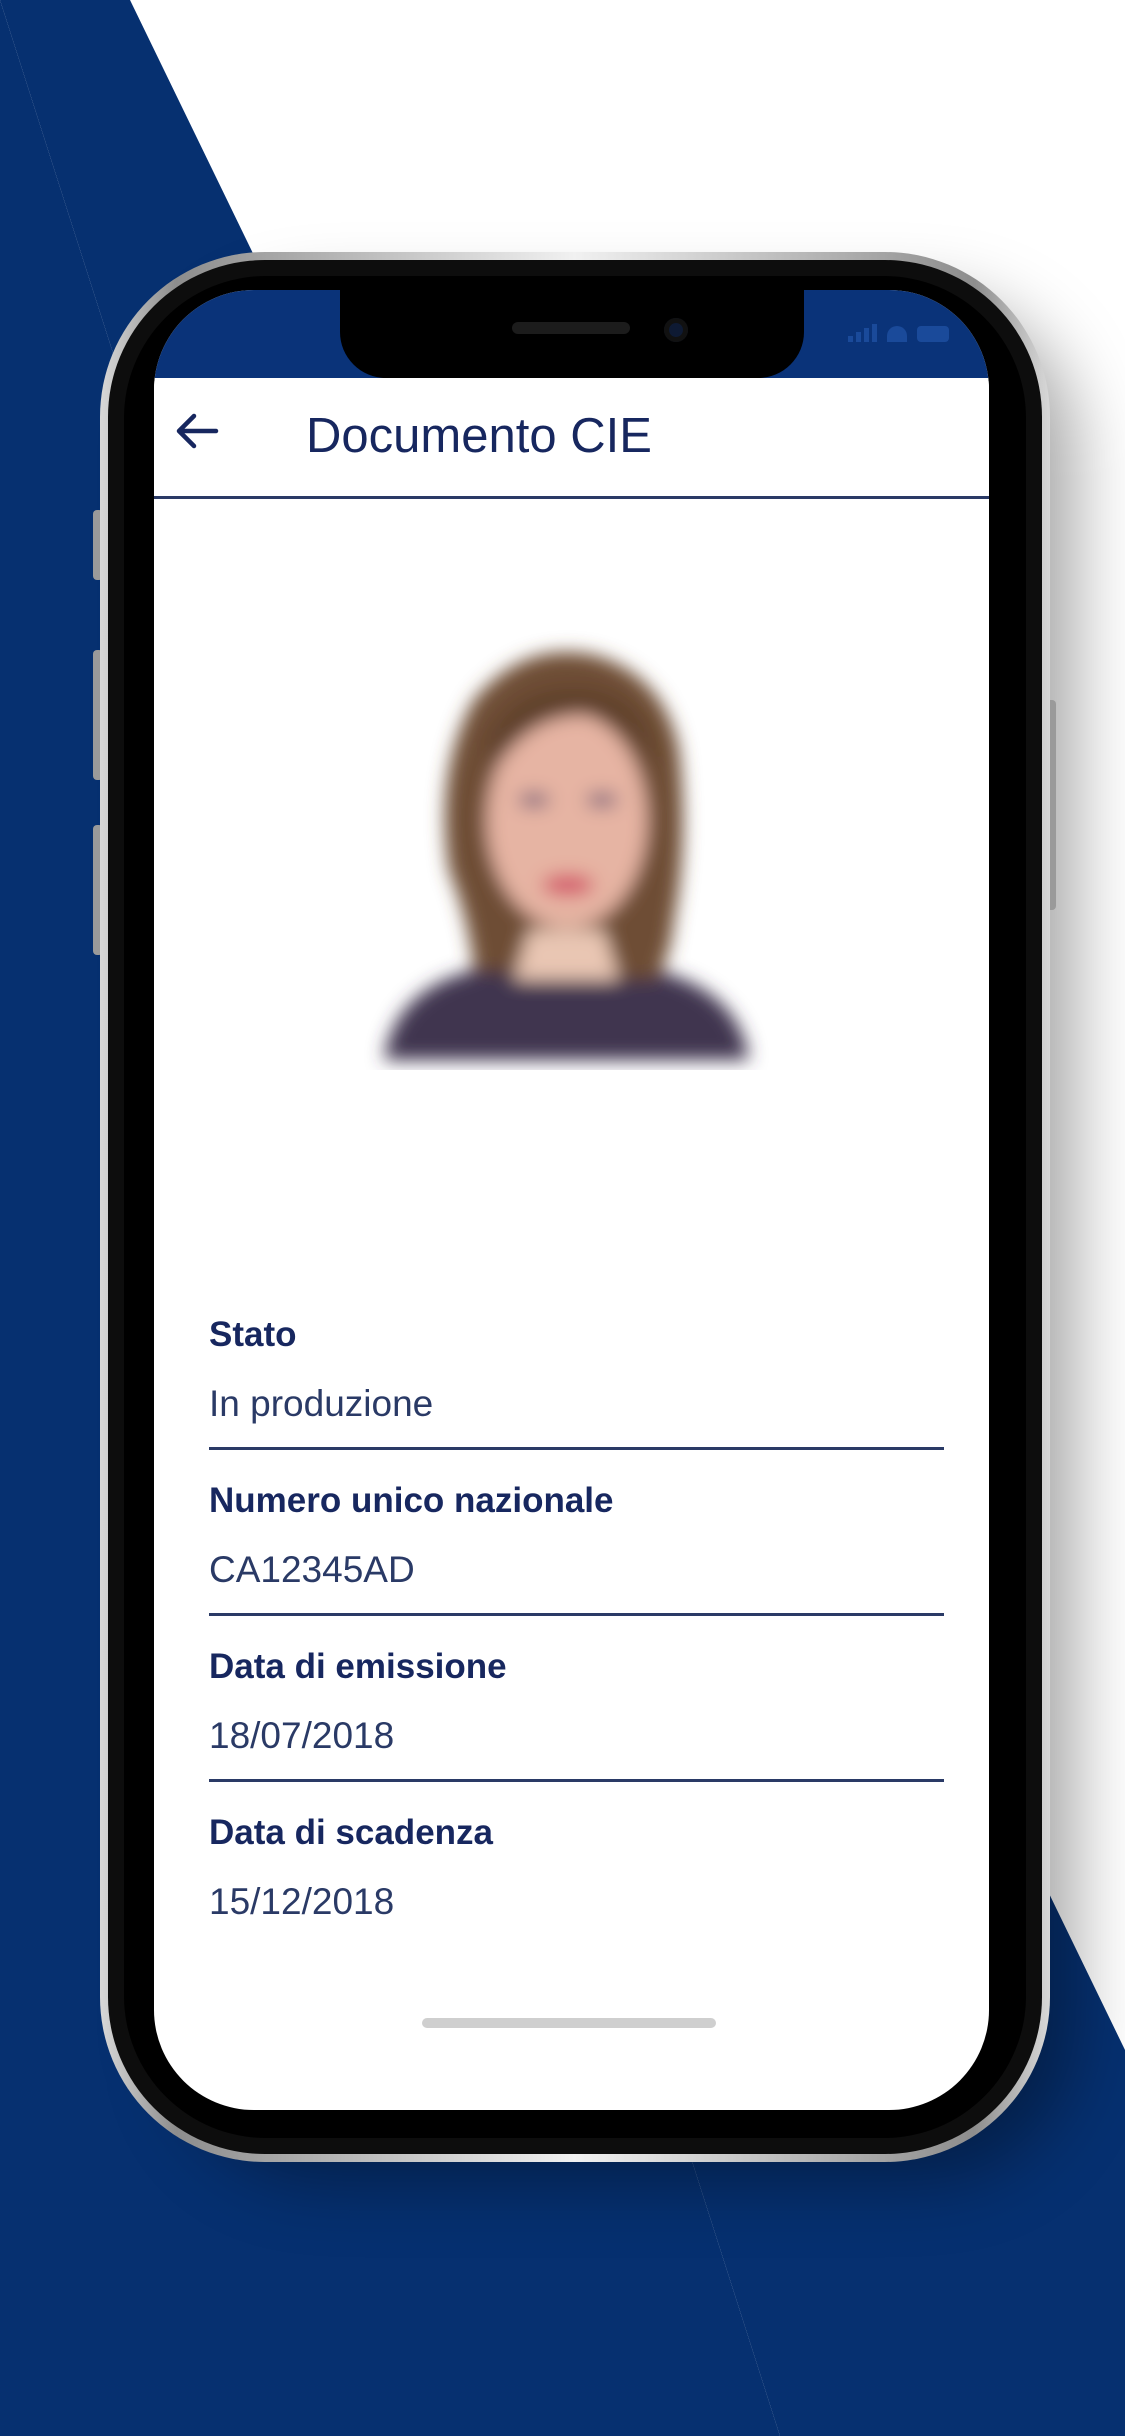 The width and height of the screenshot is (1125, 2436). What do you see at coordinates (411, 1500) in the screenshot?
I see `field-label: Numero unico nazionale` at bounding box center [411, 1500].